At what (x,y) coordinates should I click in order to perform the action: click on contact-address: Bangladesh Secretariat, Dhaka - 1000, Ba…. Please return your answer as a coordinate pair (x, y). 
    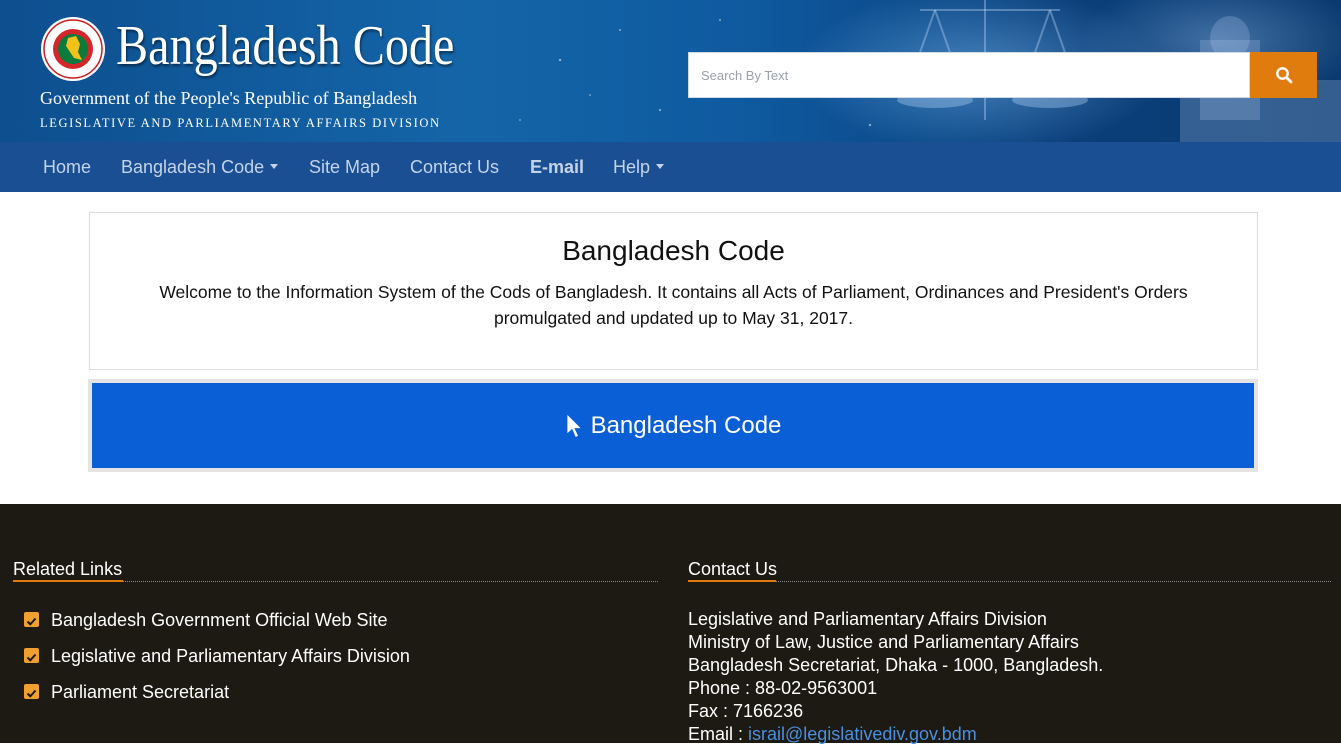
    Looking at the image, I should click on (896, 665).